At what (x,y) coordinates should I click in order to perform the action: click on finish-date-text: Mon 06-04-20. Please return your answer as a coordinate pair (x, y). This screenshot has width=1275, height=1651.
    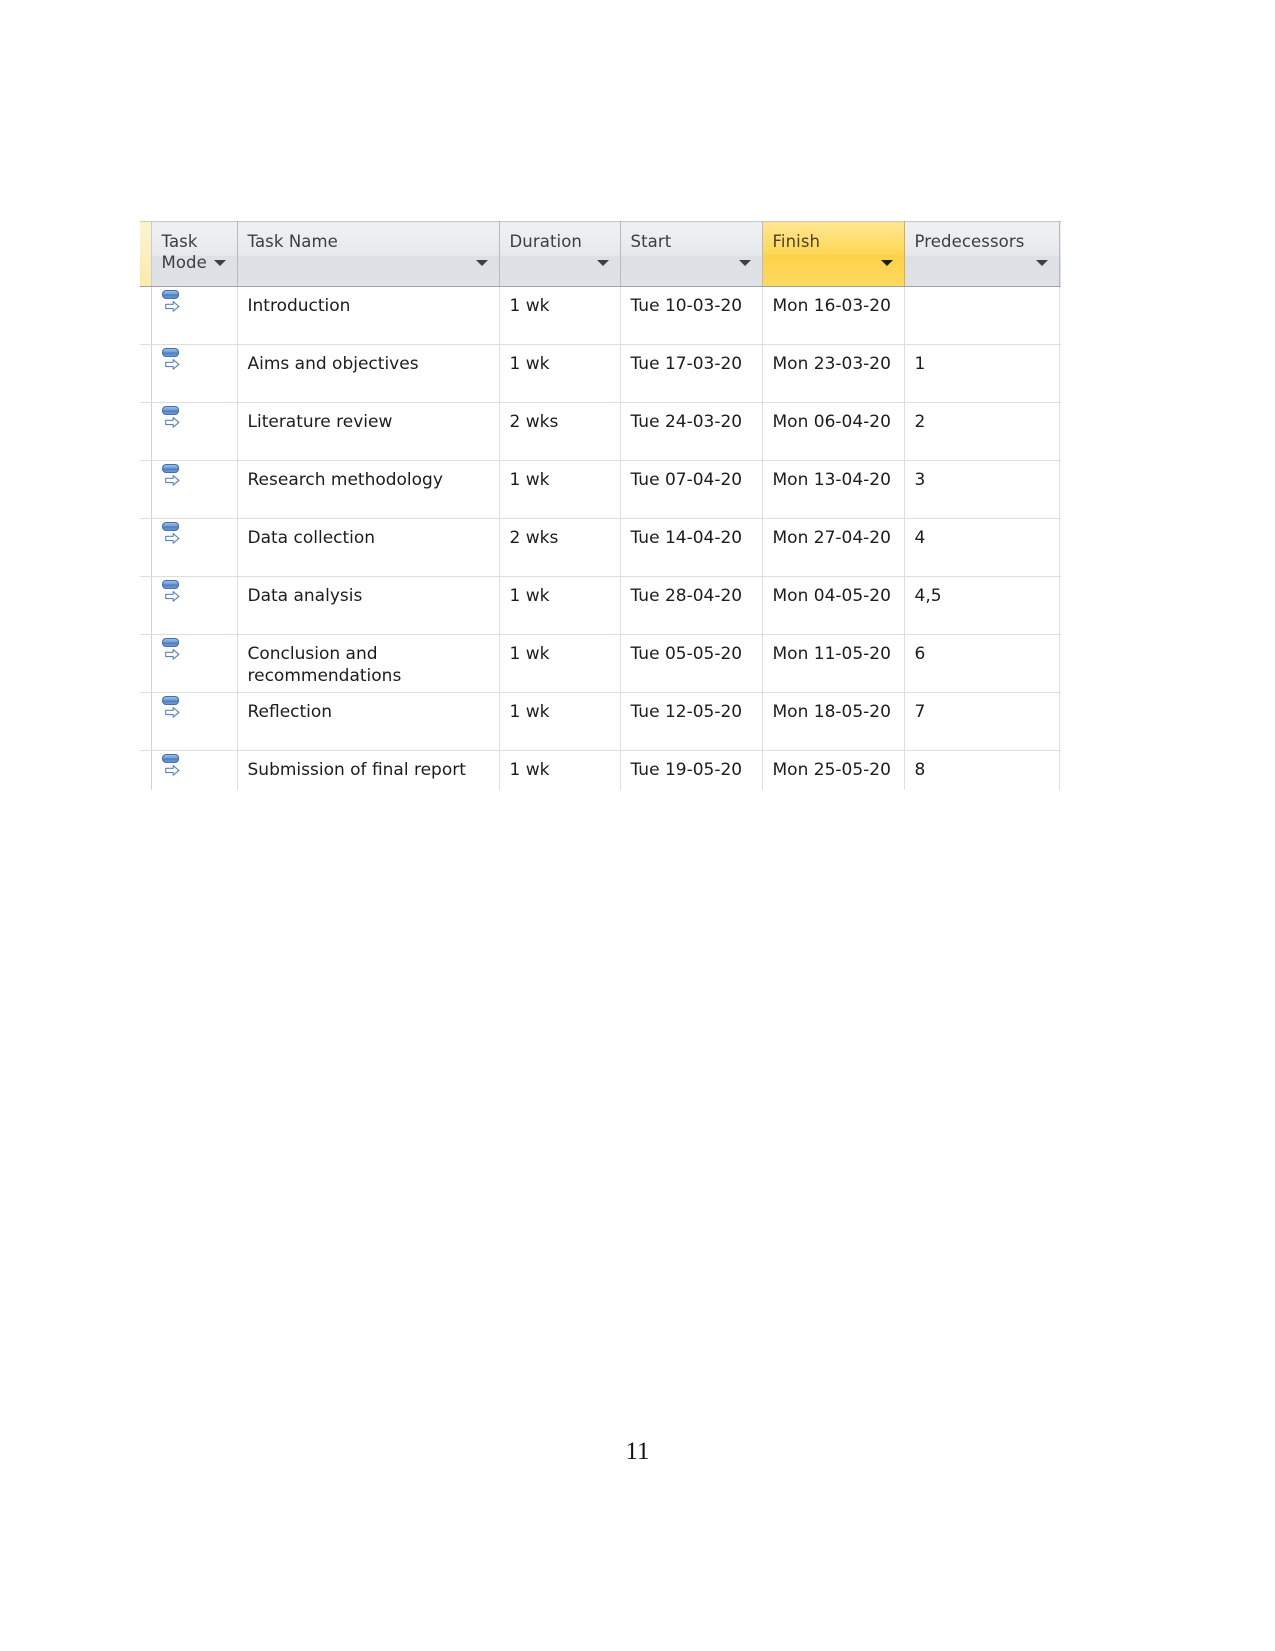
    Looking at the image, I should click on (831, 422).